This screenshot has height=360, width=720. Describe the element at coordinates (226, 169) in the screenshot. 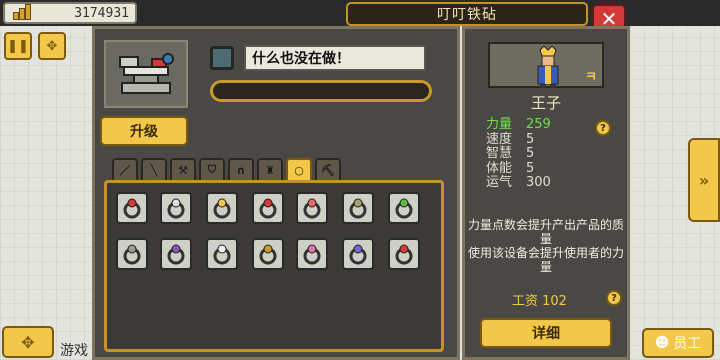

I see `category-tabs: ／ ╲ ⚒ ⛉ ∩ ♜ ○ ⛏` at that location.